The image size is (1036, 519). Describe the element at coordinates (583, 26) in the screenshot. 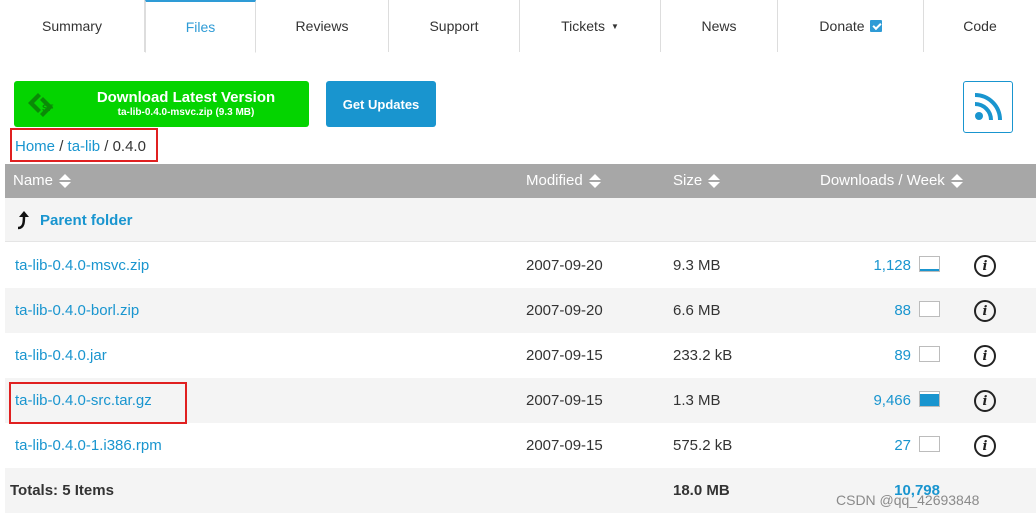

I see `tab-label: Tickets` at that location.